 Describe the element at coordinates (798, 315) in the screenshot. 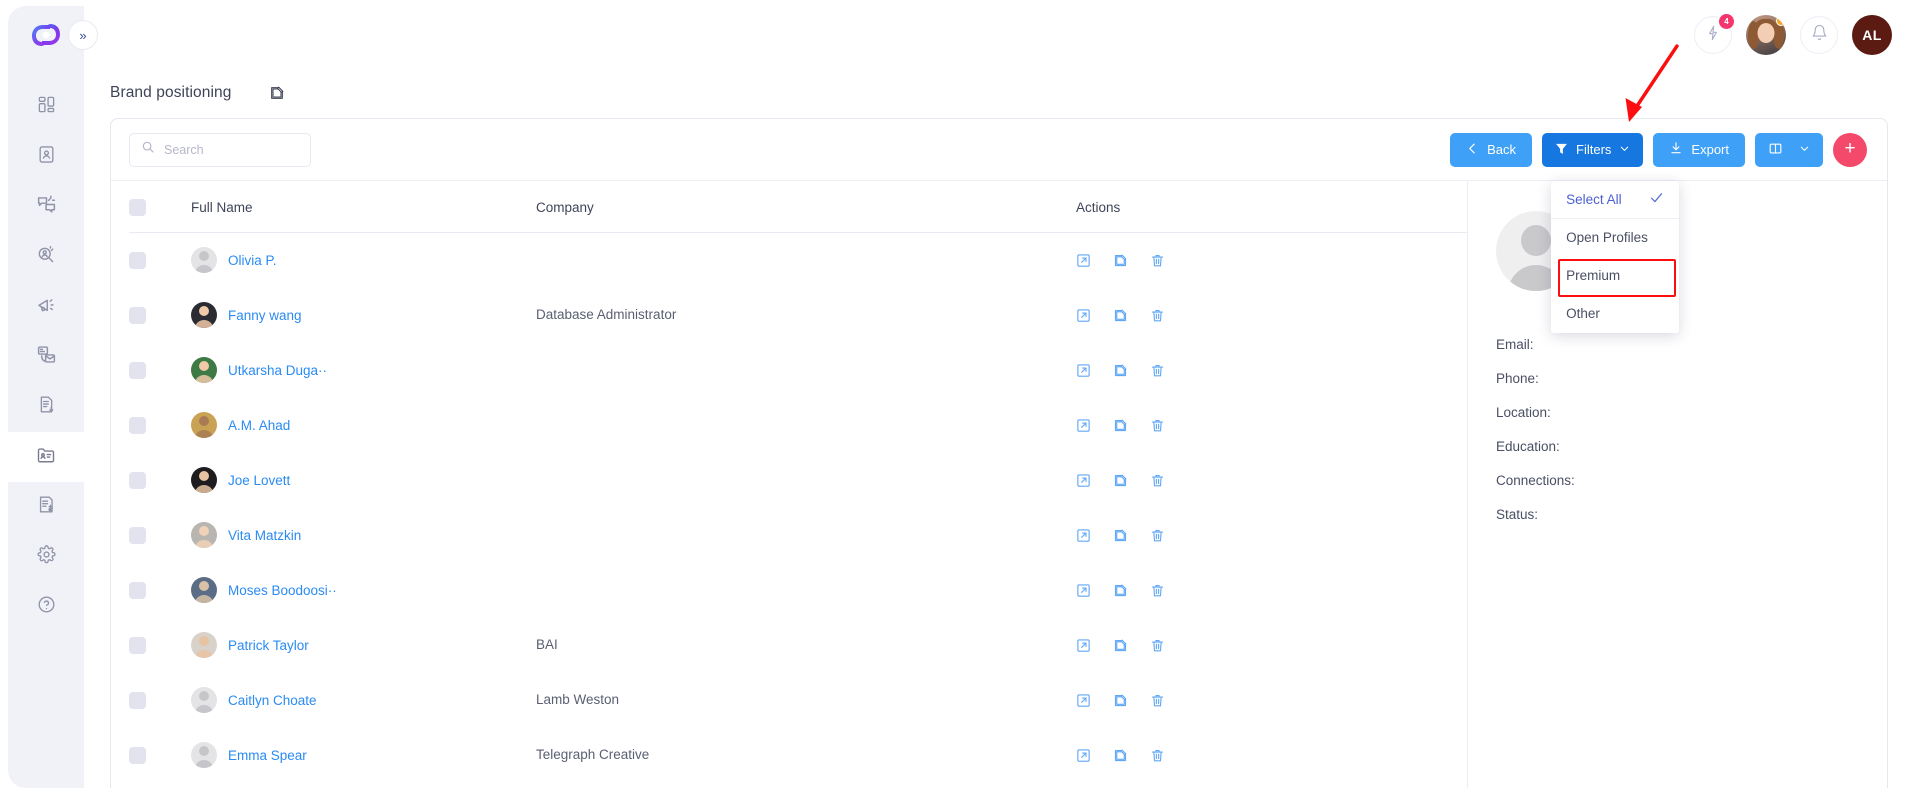

I see `table-row: Fanny wang Database Administrator` at that location.